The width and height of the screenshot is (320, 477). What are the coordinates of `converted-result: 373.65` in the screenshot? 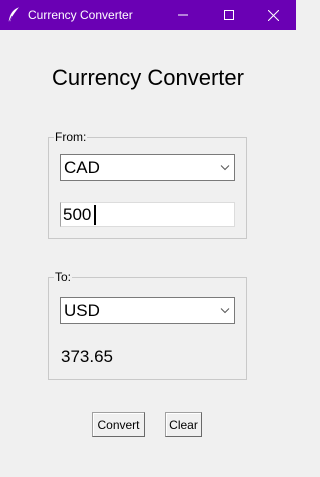 It's located at (87, 356).